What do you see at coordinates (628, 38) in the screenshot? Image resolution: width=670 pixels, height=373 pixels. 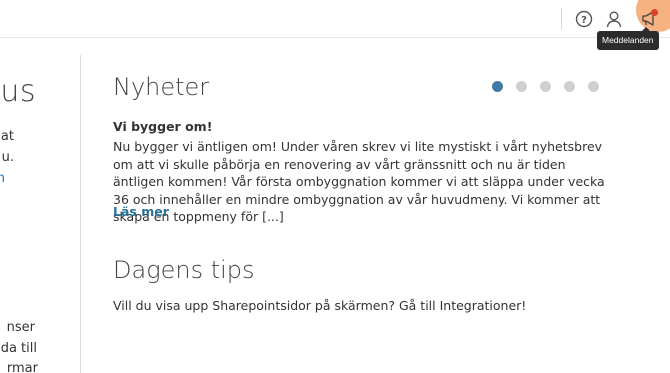 I see `notifications-tooltip: Meddelanden` at bounding box center [628, 38].